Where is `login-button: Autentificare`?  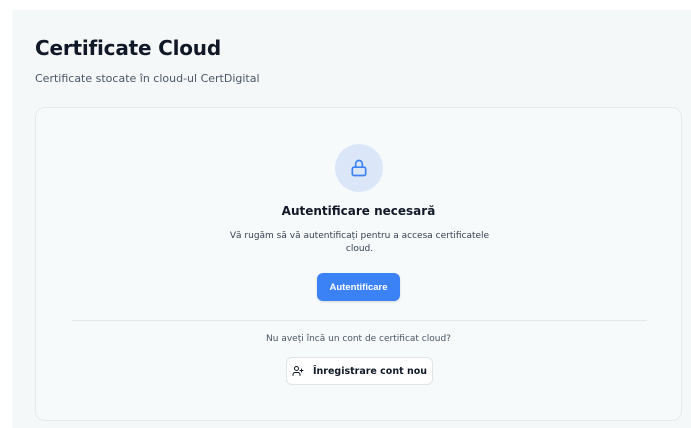 login-button: Autentificare is located at coordinates (358, 287).